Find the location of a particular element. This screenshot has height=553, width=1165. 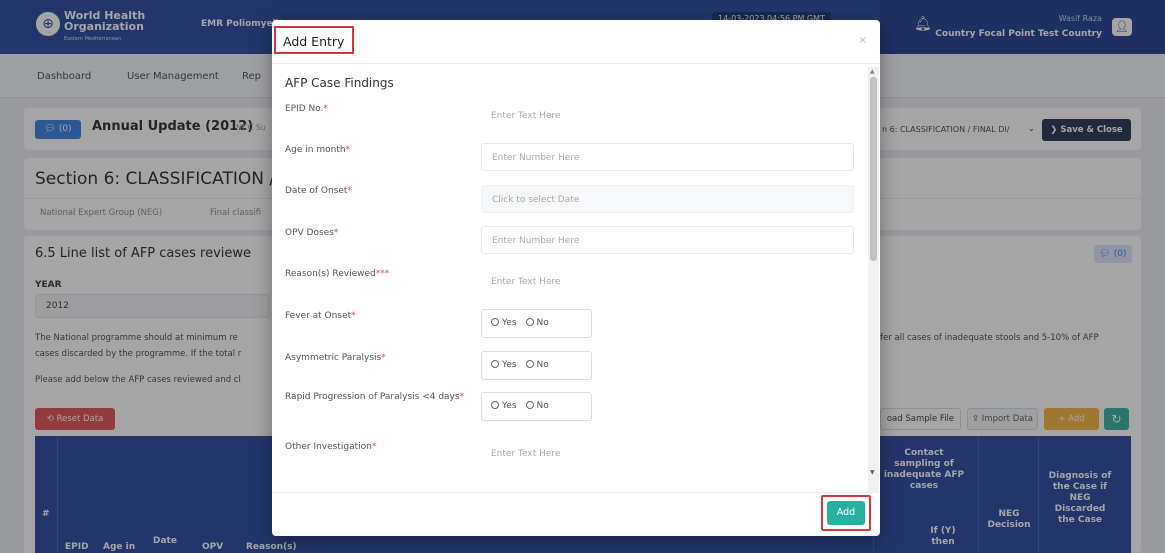

epid-label-text: EPID No. is located at coordinates (304, 109).